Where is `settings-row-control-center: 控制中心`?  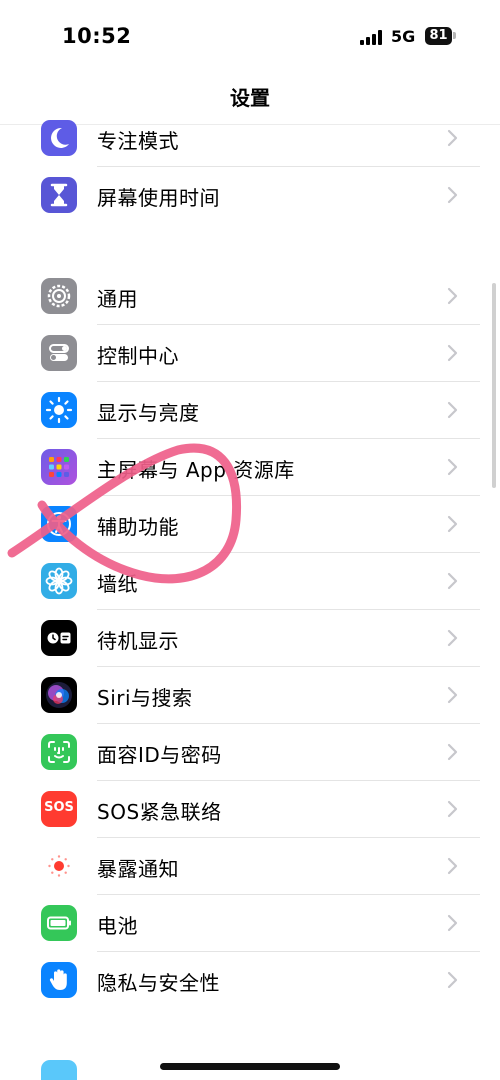 settings-row-control-center: 控制中心 is located at coordinates (250, 353).